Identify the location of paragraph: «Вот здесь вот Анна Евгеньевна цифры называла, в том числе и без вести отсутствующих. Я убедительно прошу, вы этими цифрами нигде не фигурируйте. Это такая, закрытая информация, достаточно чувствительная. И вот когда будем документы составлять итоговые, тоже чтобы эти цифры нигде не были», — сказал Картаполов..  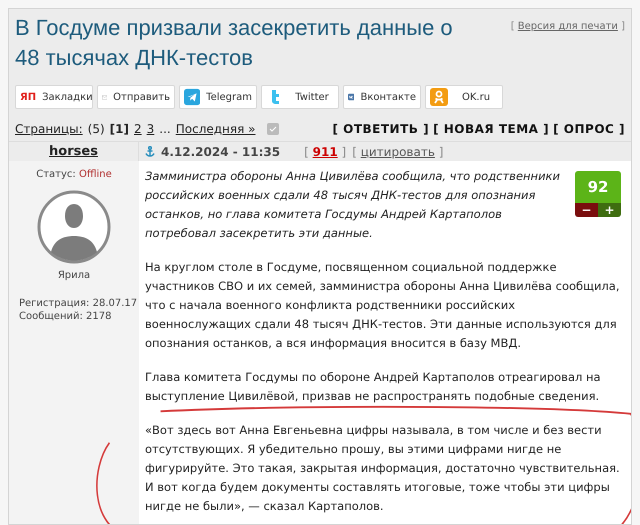
(384, 468).